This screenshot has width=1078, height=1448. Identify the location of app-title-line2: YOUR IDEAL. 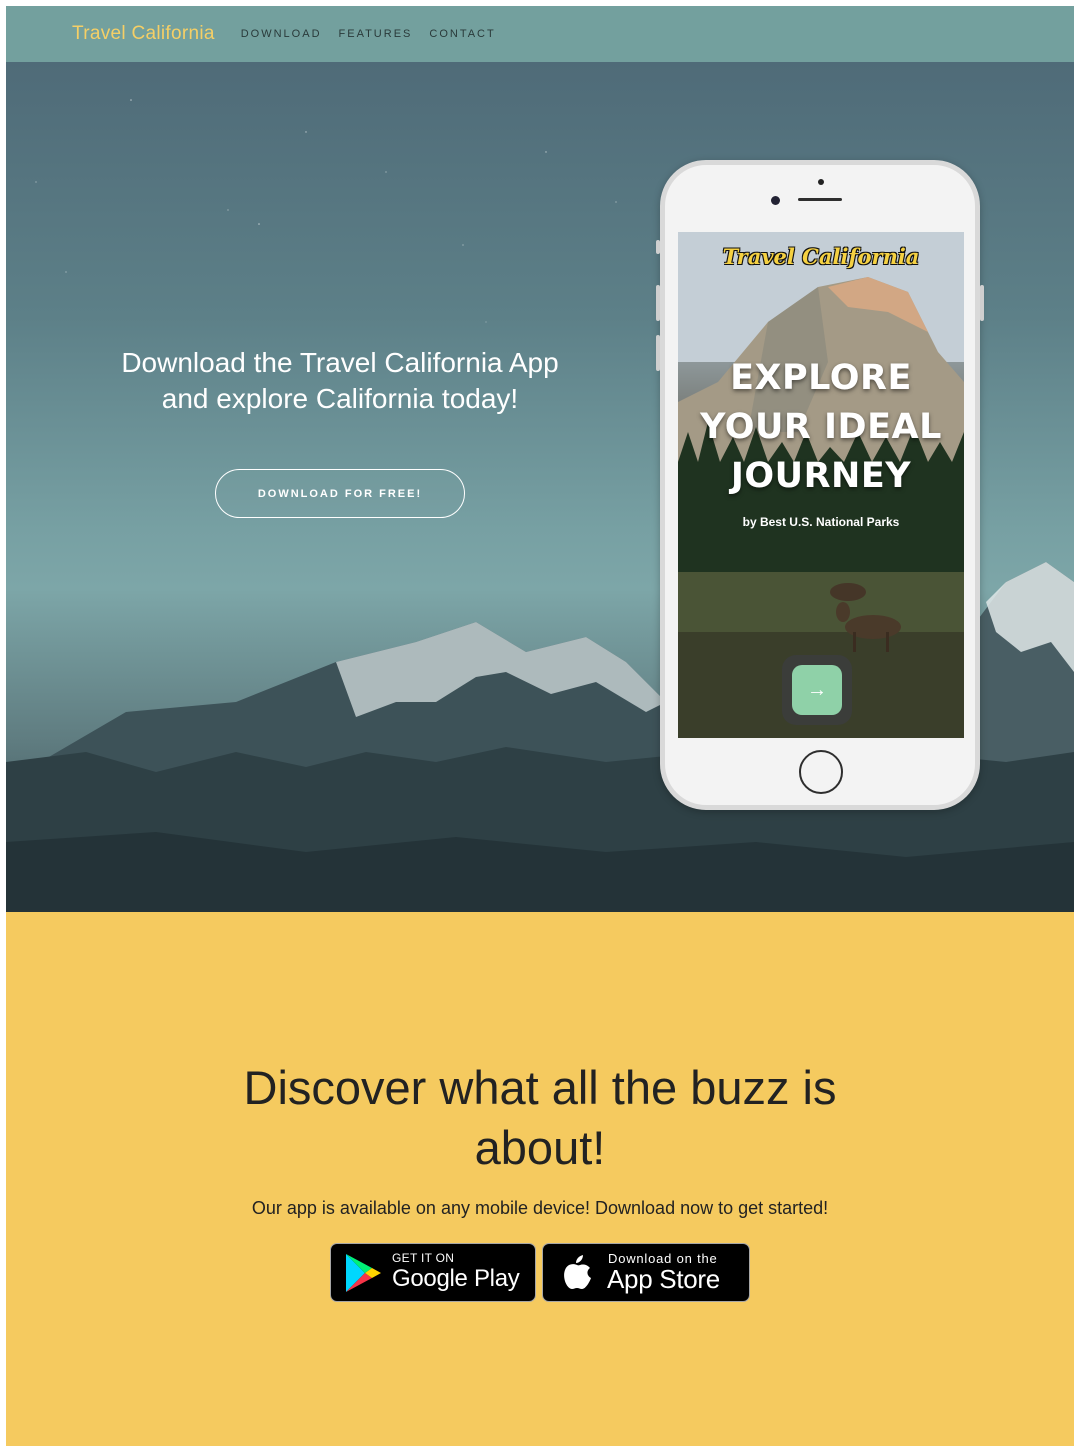
(821, 427).